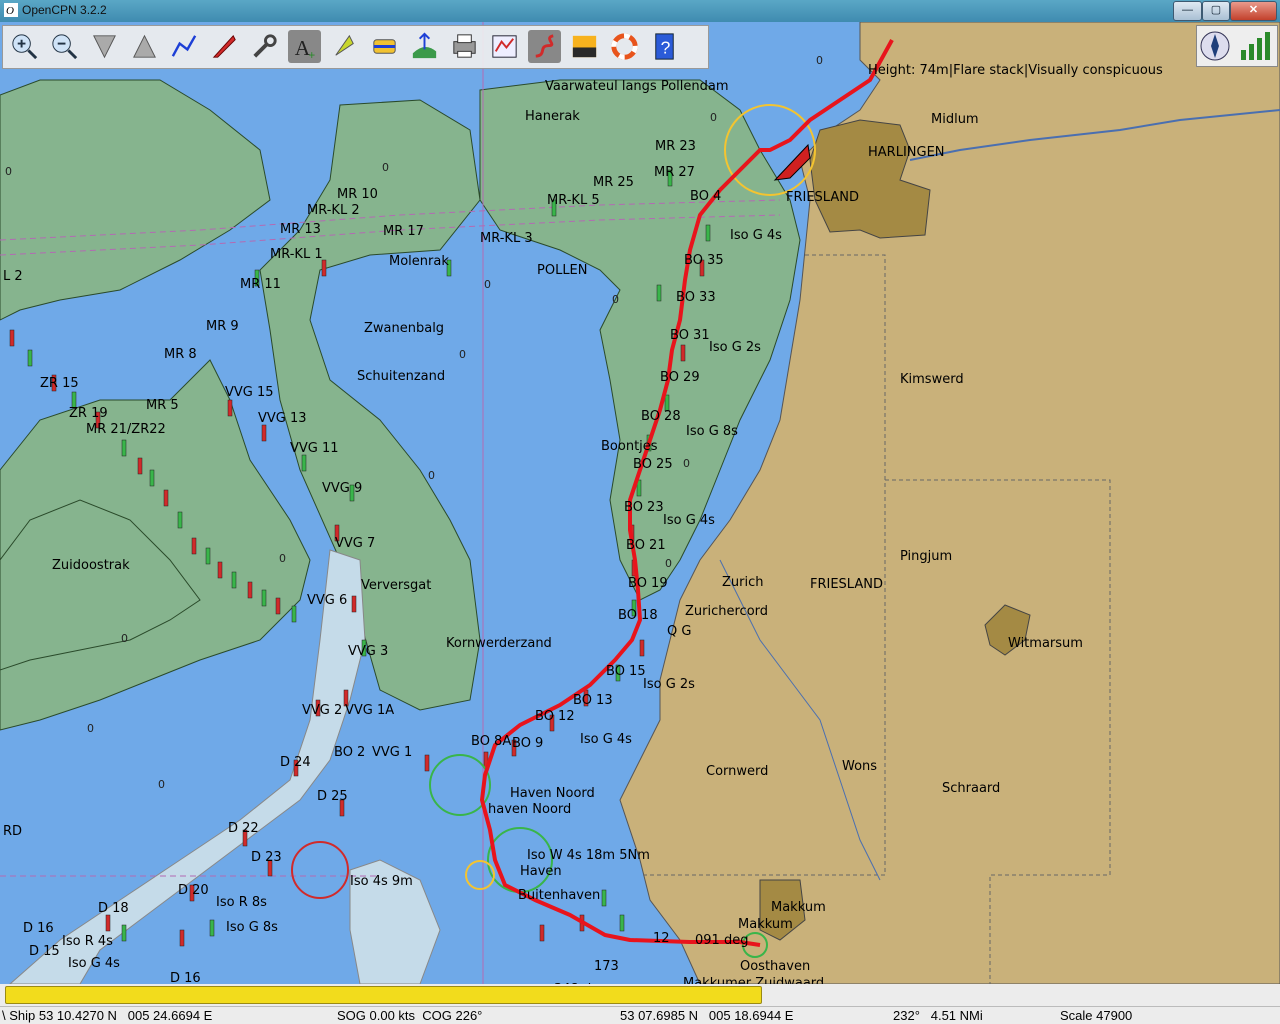 Image resolution: width=1280 pixels, height=1024 pixels. I want to click on chart-scale: Scale 47900, so click(1096, 1015).